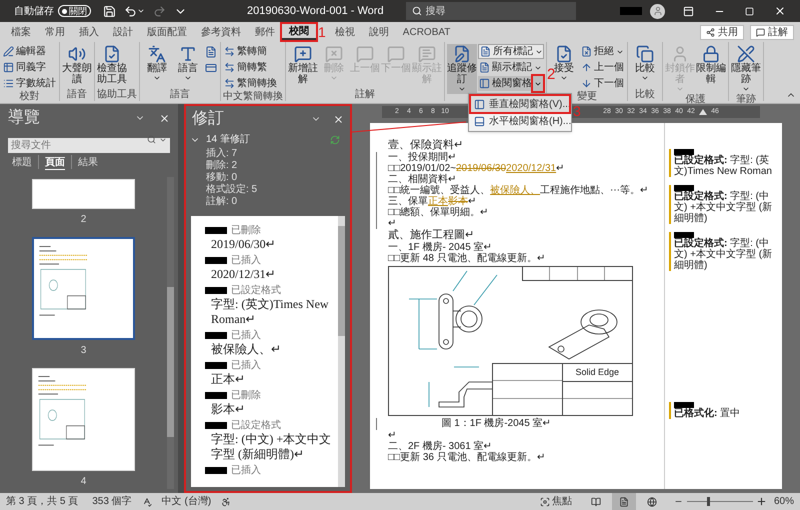  Describe the element at coordinates (42, 501) in the screenshot. I see `page-info: 第 3 頁，共 5 頁` at that location.